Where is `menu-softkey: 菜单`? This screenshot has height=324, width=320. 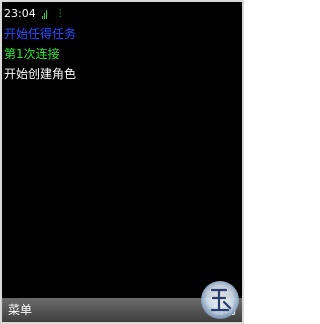 menu-softkey: 菜单 is located at coordinates (20, 310).